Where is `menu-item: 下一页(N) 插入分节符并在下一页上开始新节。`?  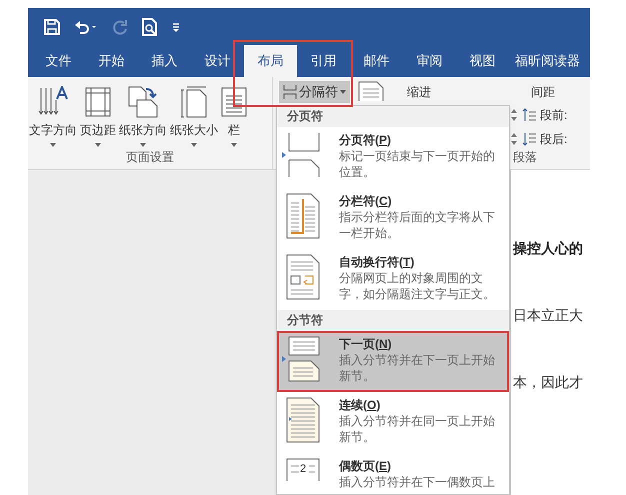
menu-item: 下一页(N) 插入分节符并在下一页上开始新节。 is located at coordinates (393, 361).